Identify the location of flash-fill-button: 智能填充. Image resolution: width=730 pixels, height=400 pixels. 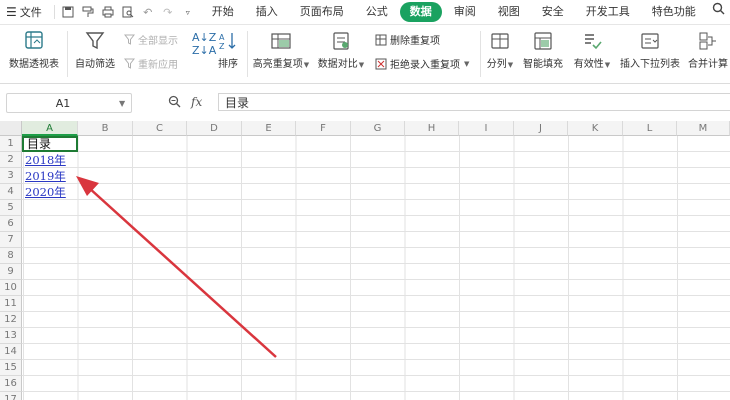
(543, 50).